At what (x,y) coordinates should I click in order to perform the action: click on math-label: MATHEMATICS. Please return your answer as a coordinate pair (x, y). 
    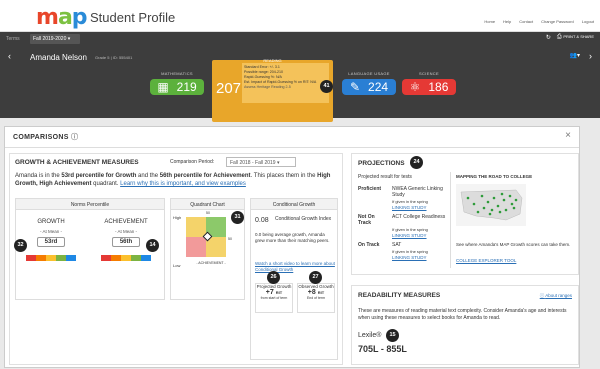
    Looking at the image, I should click on (177, 73).